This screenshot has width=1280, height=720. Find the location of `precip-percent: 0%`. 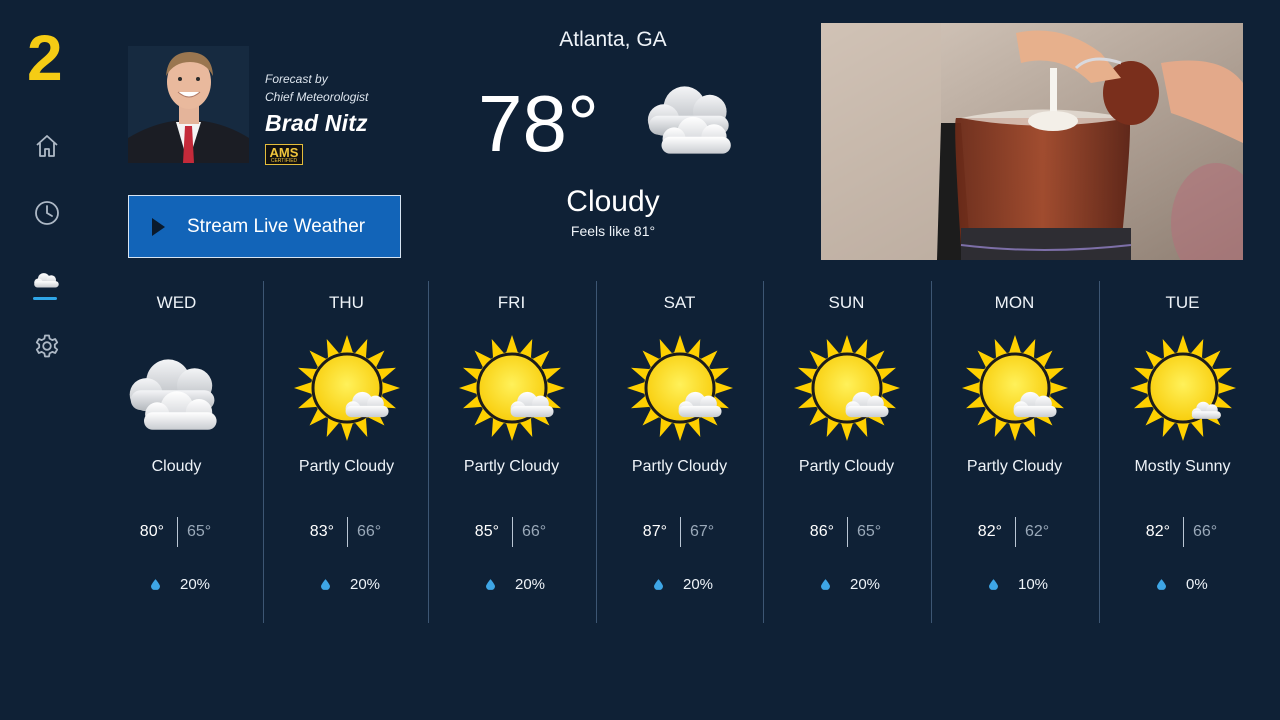

precip-percent: 0% is located at coordinates (1197, 584).